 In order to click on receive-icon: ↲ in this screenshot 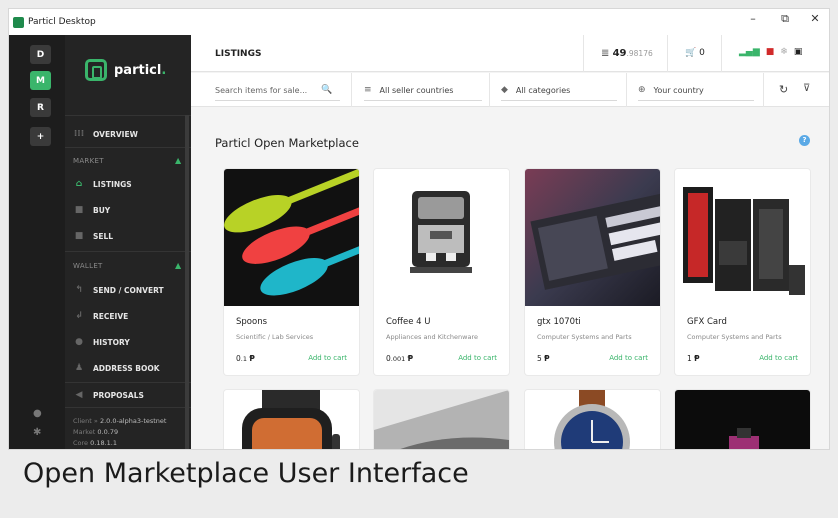, I will do `click(79, 316)`.